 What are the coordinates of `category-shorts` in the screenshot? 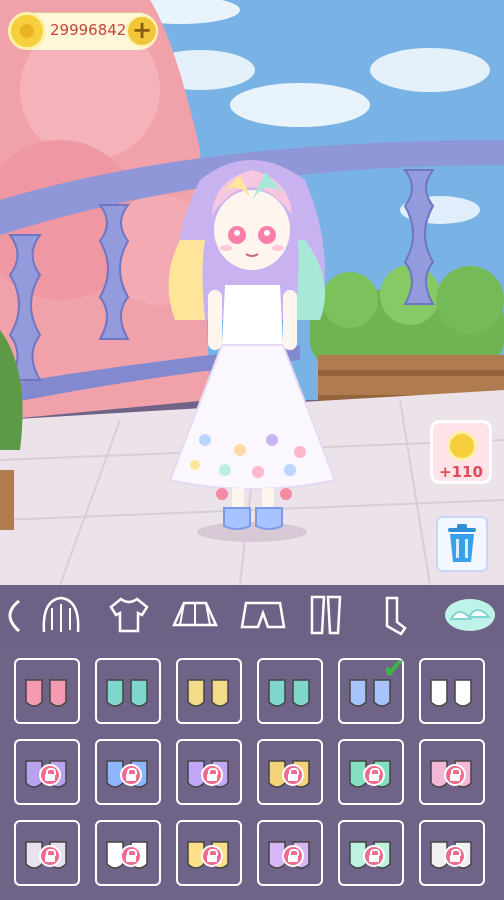 It's located at (263, 615).